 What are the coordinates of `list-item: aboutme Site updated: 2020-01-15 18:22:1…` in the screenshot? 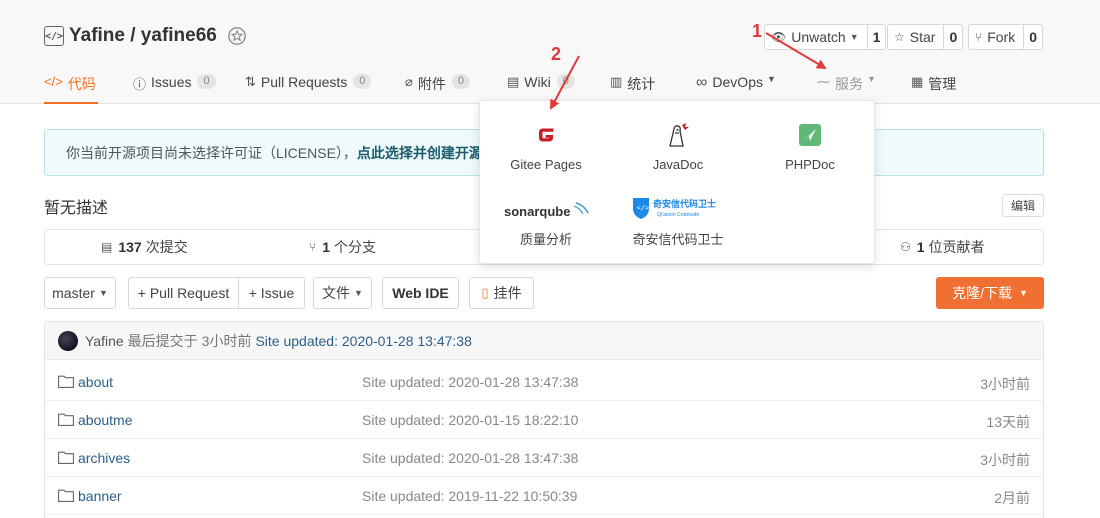 It's located at (544, 420).